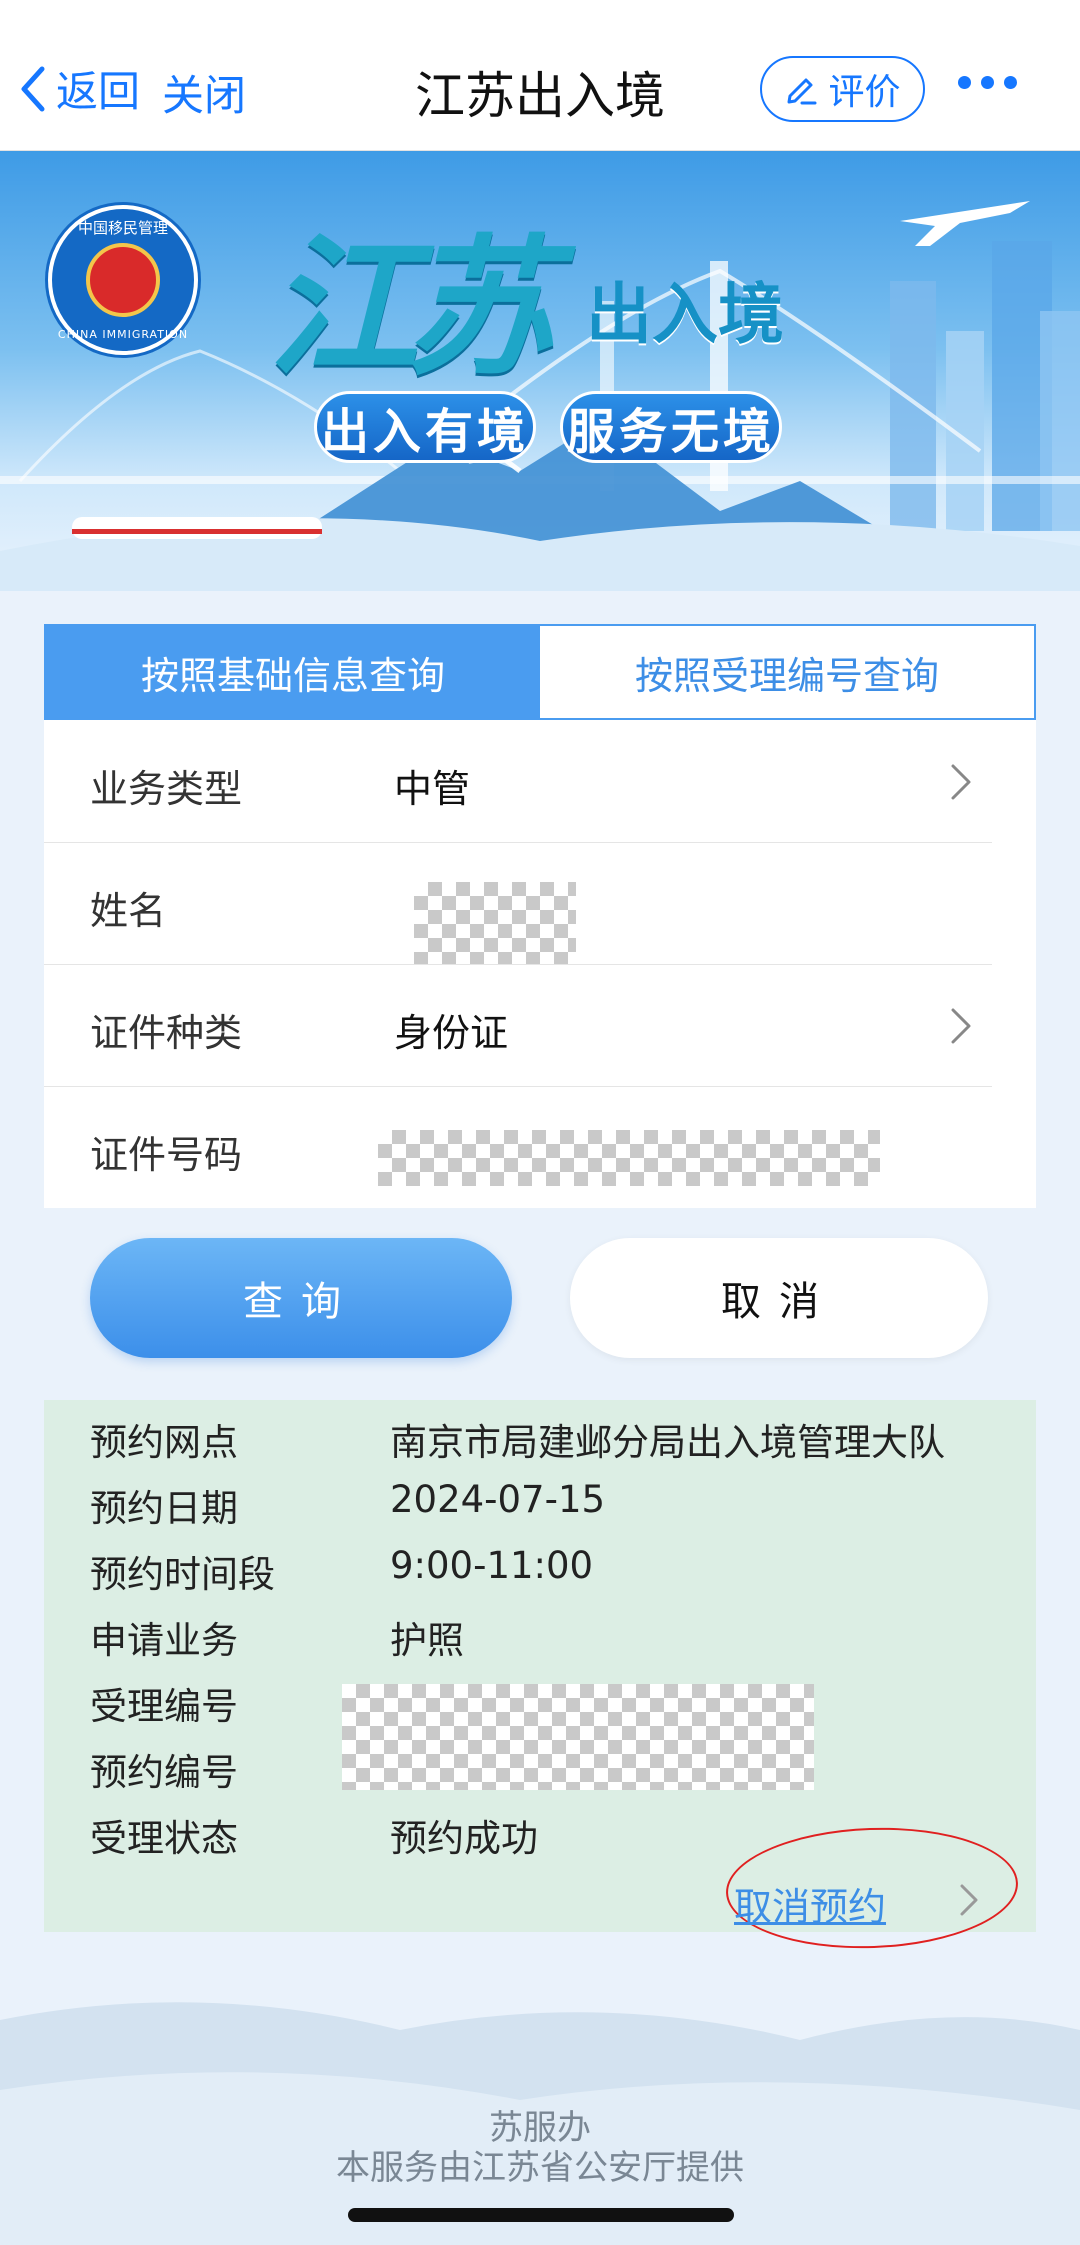 This screenshot has height=2245, width=1080. I want to click on result-value: 护照, so click(427, 1640).